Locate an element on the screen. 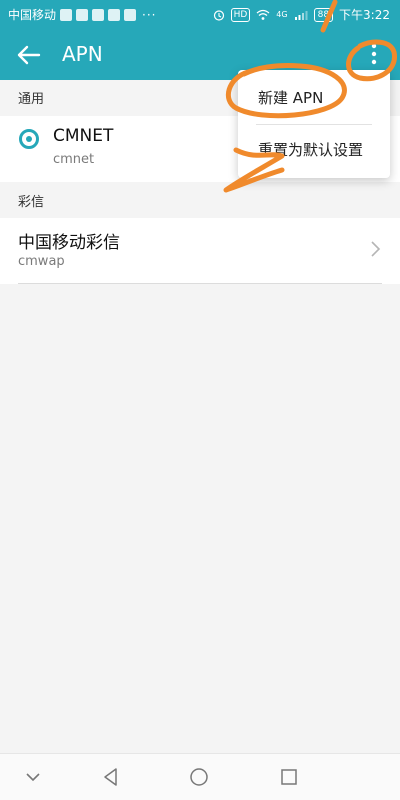 The image size is (400, 800). home-circle-icon is located at coordinates (199, 777).